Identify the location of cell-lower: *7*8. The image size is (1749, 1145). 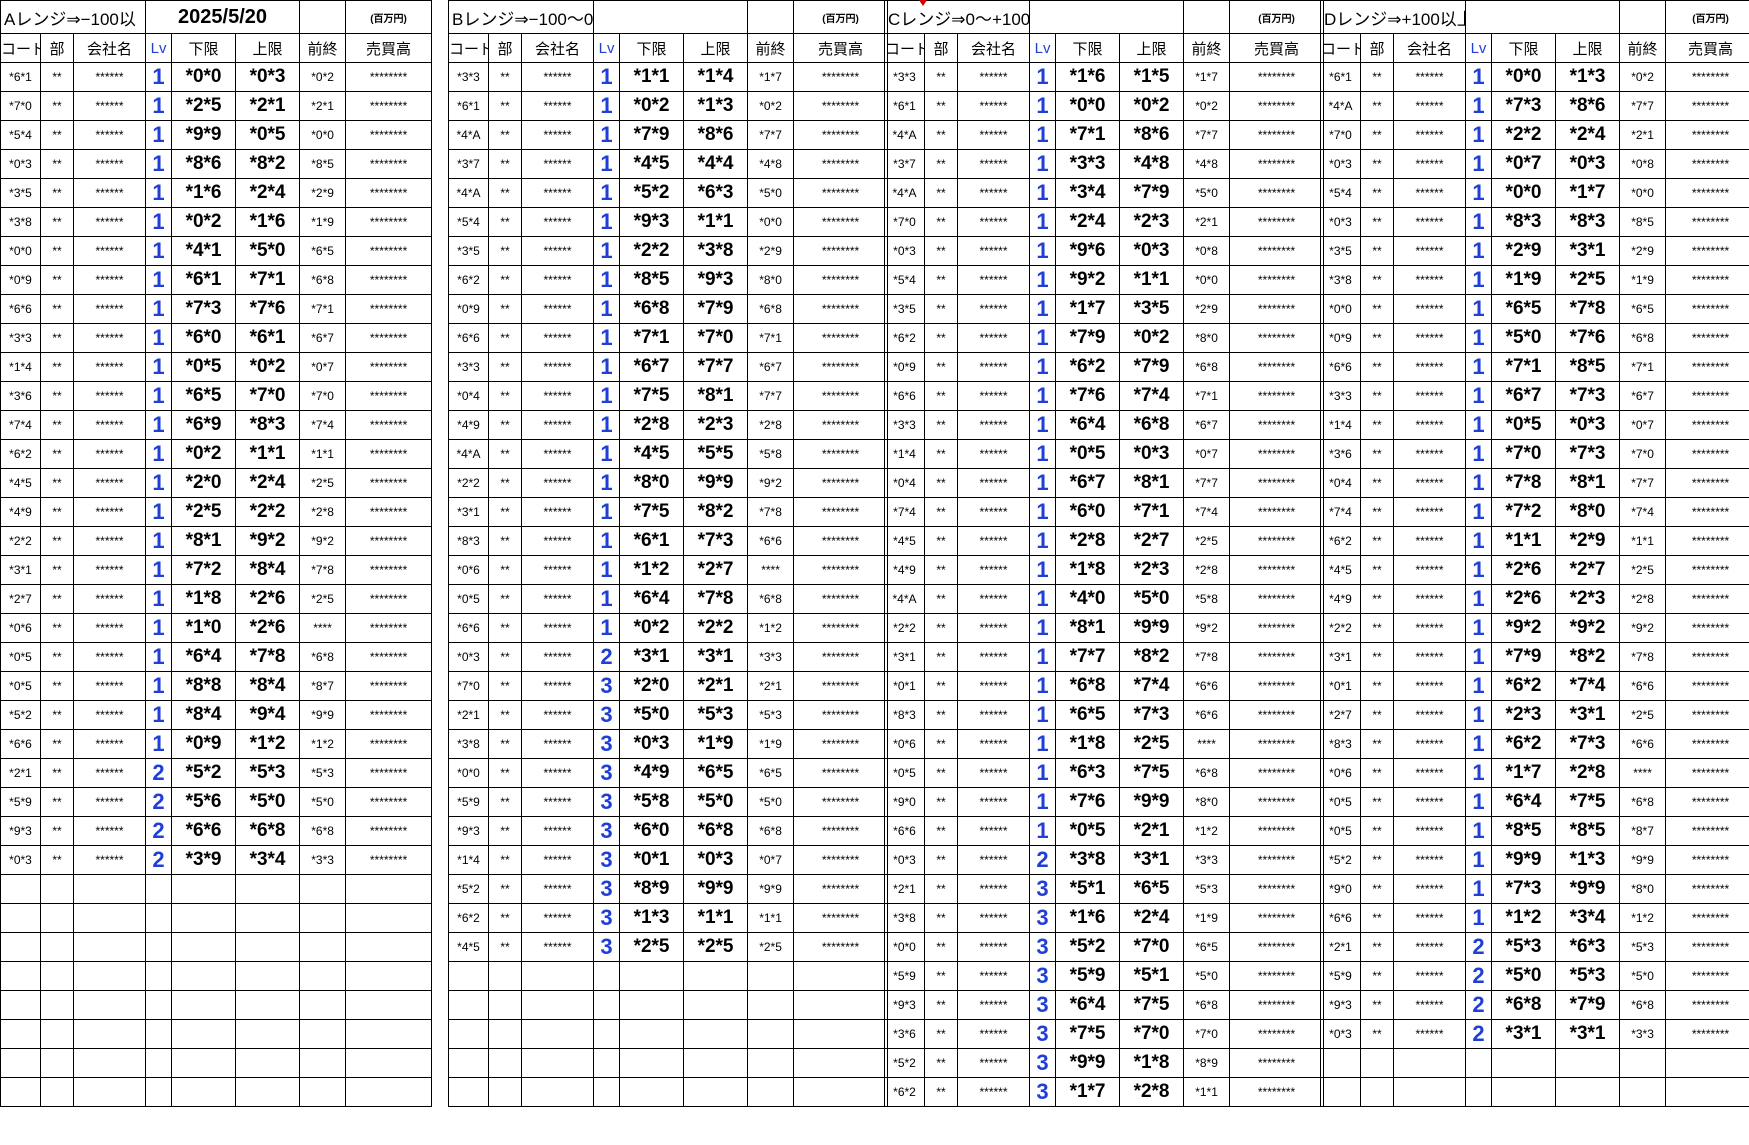
(1524, 483).